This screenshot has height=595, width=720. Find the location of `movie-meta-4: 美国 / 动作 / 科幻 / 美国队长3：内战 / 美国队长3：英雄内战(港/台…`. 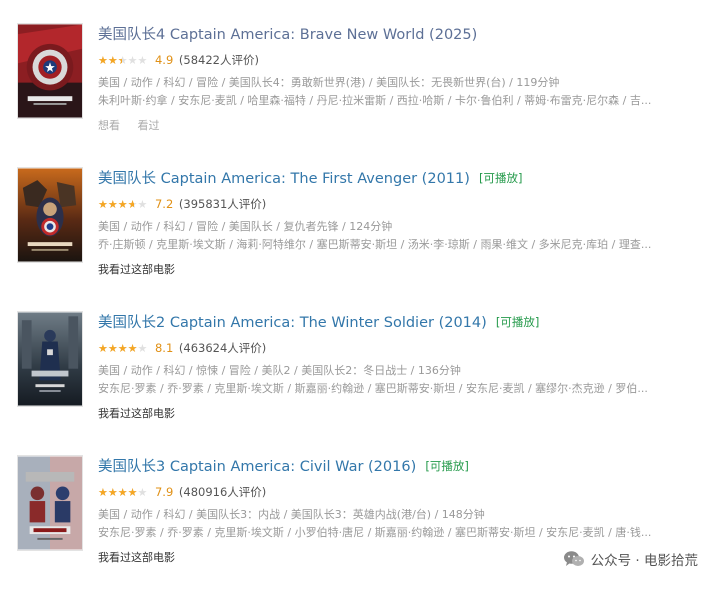

movie-meta-4: 美国 / 动作 / 科幻 / 美国队长3：内战 / 美国队长3：英雄内战(港/台… is located at coordinates (291, 514).